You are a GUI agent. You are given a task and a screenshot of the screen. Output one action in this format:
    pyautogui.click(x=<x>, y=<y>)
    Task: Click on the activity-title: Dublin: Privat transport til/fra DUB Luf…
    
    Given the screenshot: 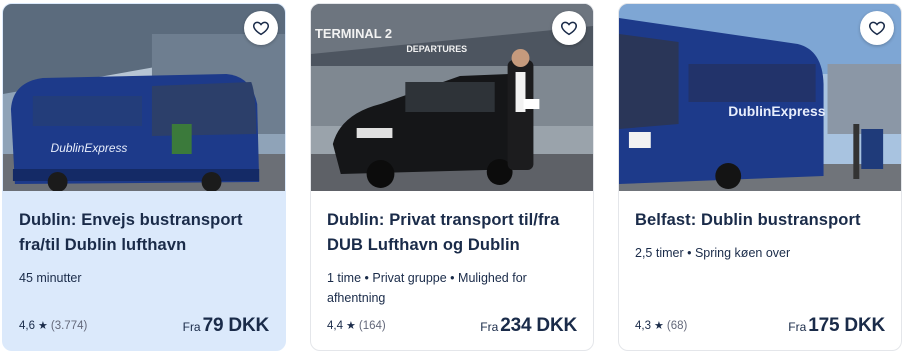 What is the action you would take?
    pyautogui.click(x=452, y=233)
    